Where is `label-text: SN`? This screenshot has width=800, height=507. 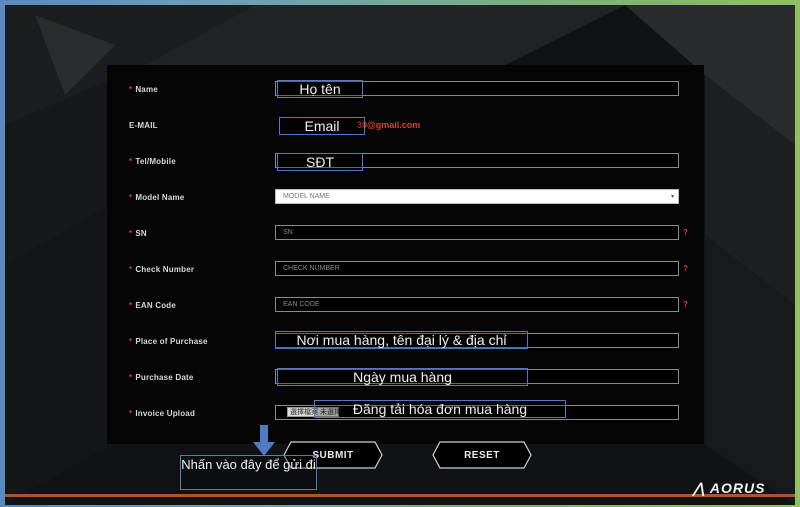
label-text: SN is located at coordinates (141, 233).